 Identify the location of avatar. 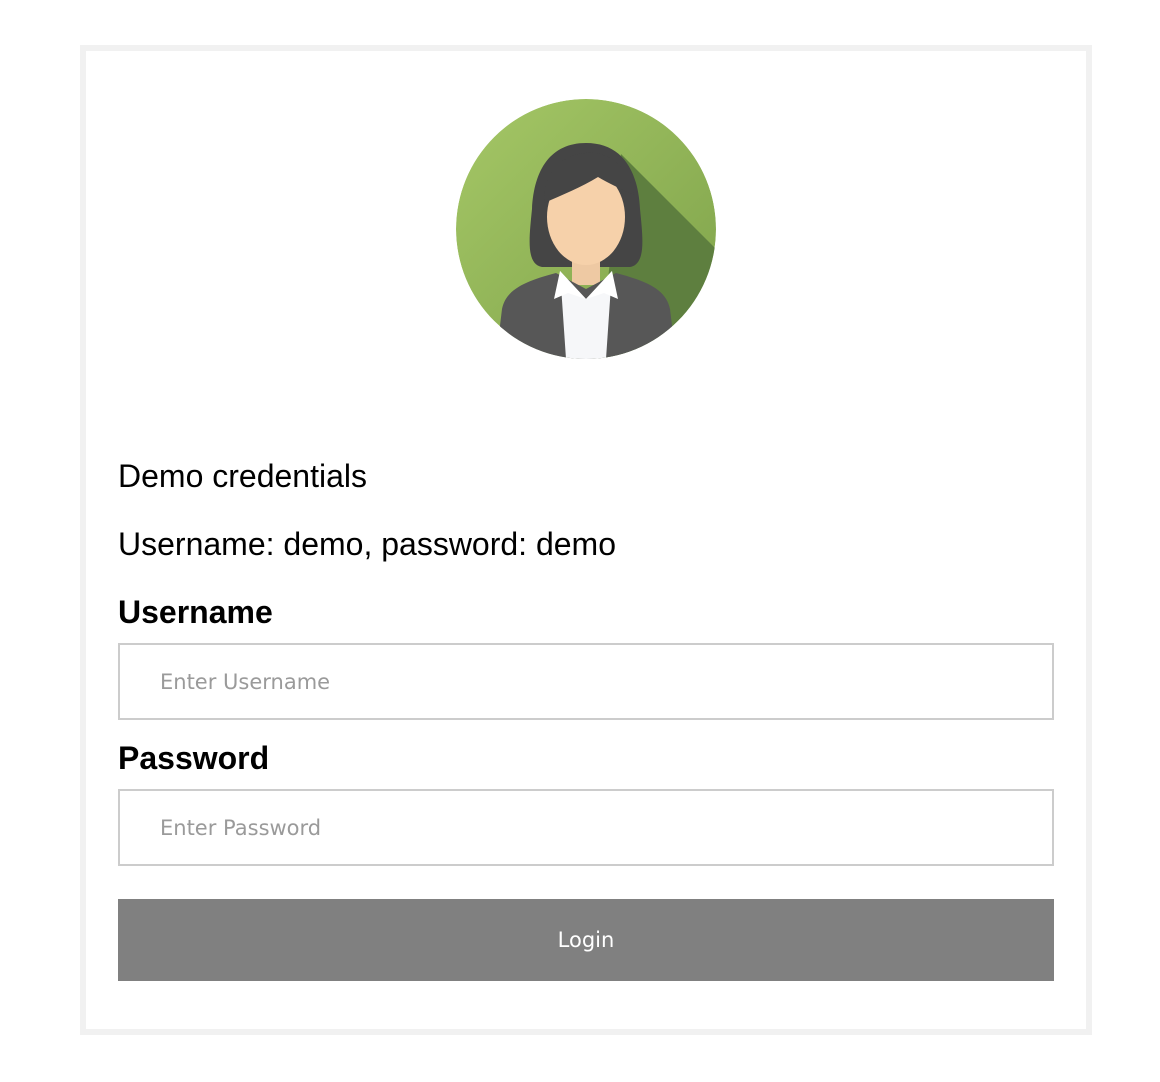
(586, 229).